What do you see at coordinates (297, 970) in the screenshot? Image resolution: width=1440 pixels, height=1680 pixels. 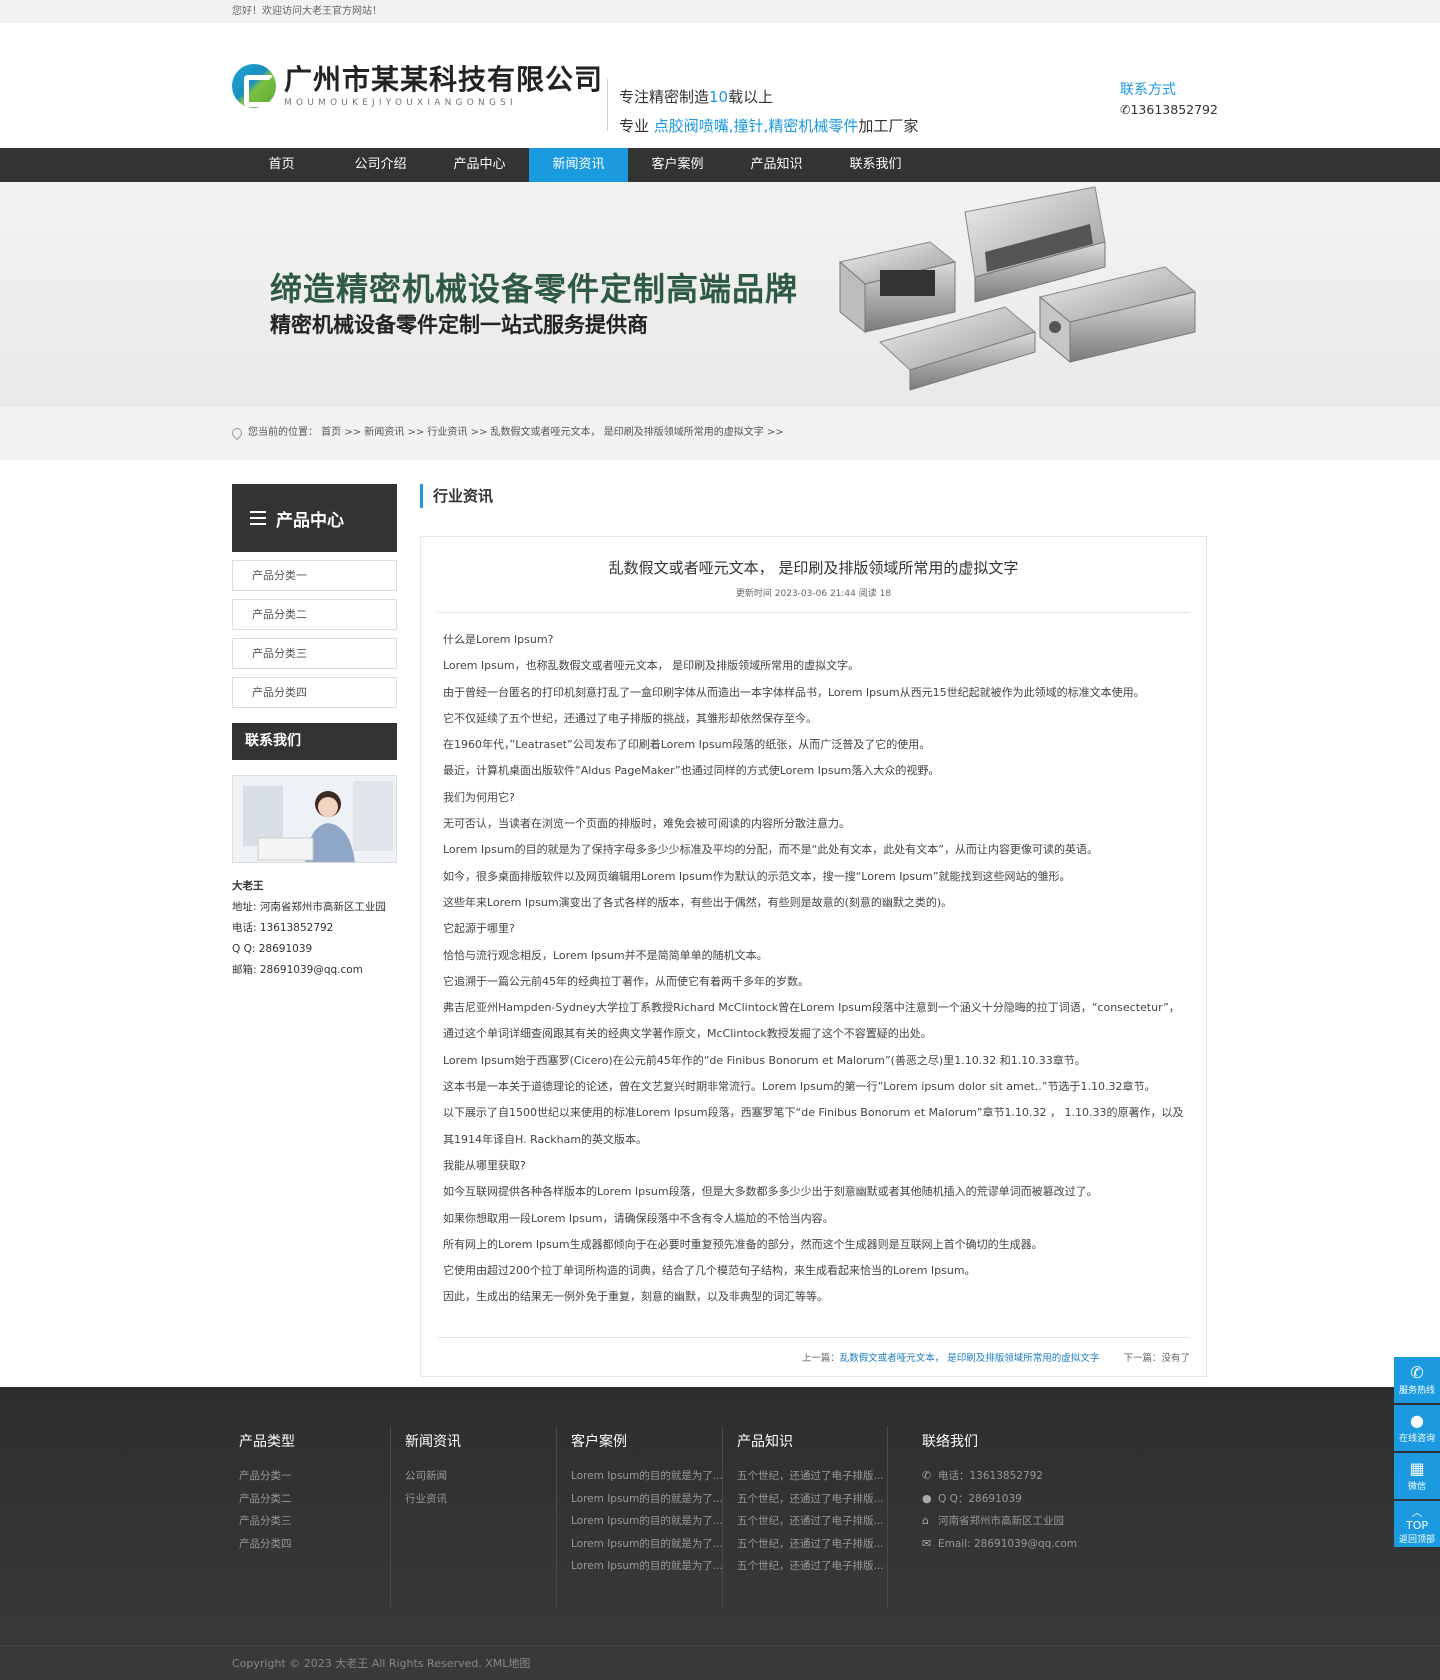 I see `contact-email: 邮箱: 28691039@qq.com` at bounding box center [297, 970].